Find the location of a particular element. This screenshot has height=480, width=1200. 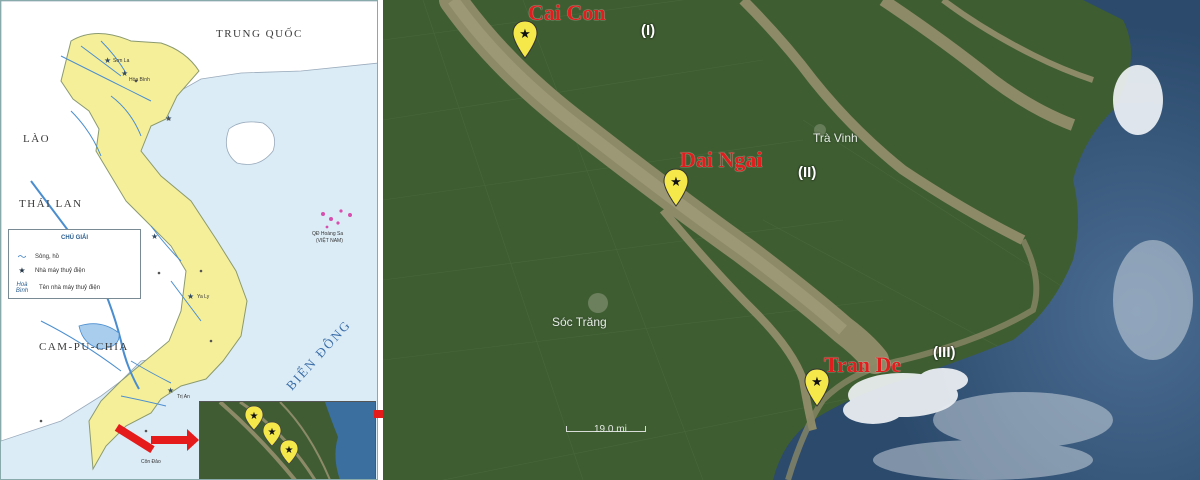

country-label-cambodia: CAM-PU-CHIA is located at coordinates (84, 347).